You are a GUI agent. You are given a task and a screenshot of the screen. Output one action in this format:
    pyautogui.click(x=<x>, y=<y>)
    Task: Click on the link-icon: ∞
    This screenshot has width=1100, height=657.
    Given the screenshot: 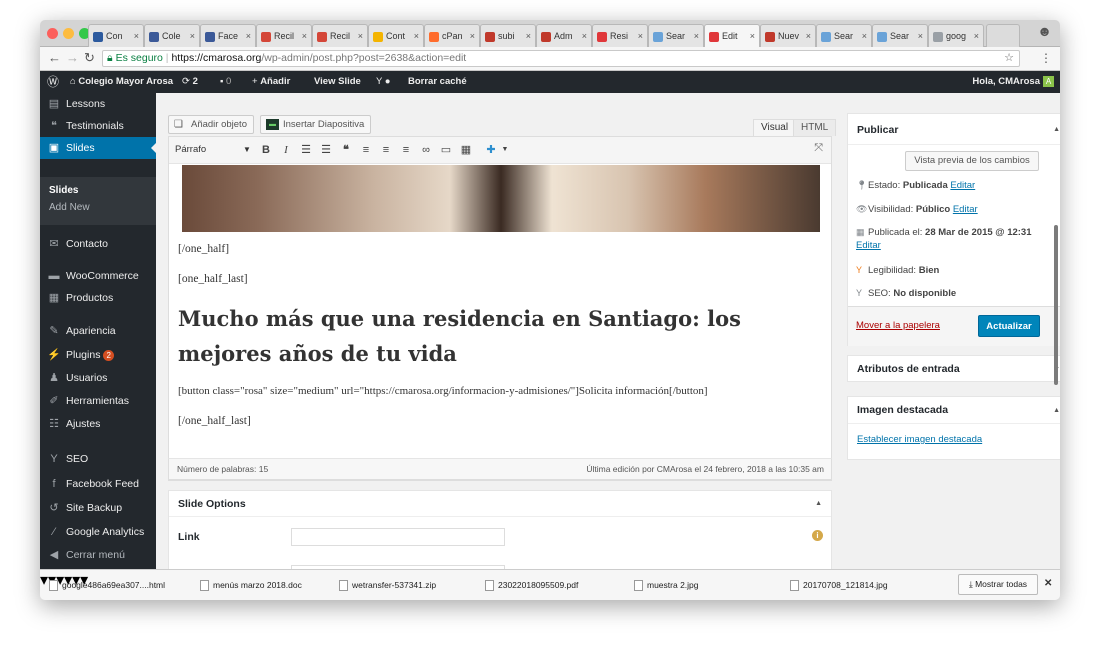 What is the action you would take?
    pyautogui.click(x=426, y=150)
    